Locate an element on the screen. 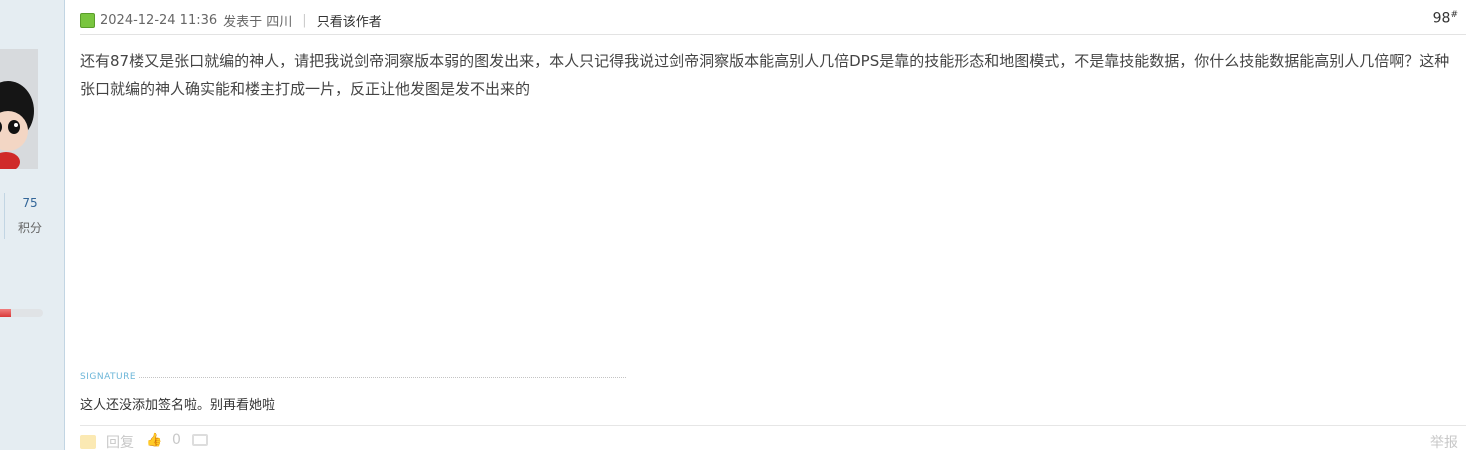 The width and height of the screenshot is (1466, 450). signature-divider: SIGNATURE is located at coordinates (353, 377).